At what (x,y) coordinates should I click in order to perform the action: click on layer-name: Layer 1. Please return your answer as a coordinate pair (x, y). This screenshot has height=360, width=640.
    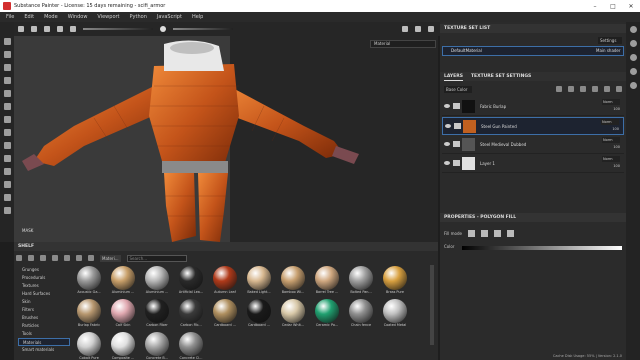
    Looking at the image, I should click on (487, 163).